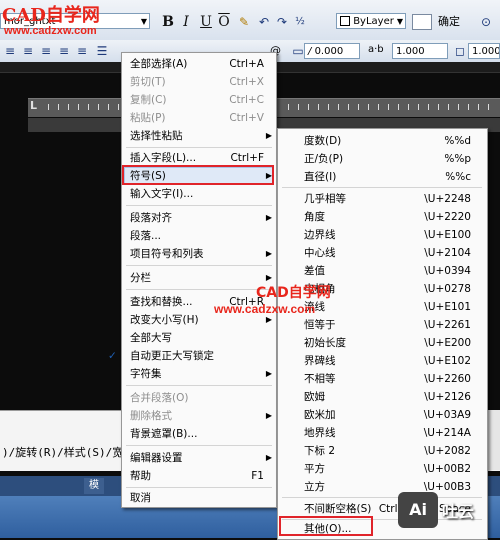  I want to click on menu-item-copy: 复制(C) Ctrl+C, so click(197, 100).